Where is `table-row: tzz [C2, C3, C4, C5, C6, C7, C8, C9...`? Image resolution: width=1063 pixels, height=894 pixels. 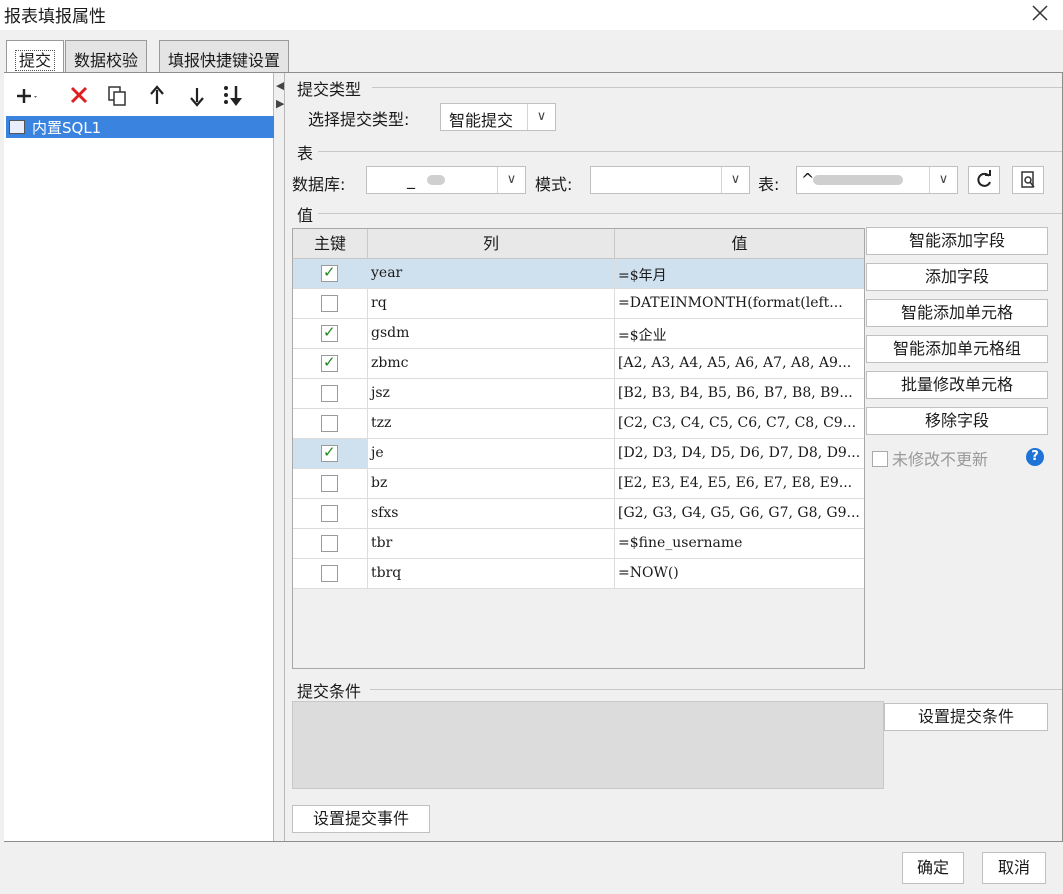
table-row: tzz [C2, C3, C4, C5, C6, C7, C8, C9... is located at coordinates (578, 424).